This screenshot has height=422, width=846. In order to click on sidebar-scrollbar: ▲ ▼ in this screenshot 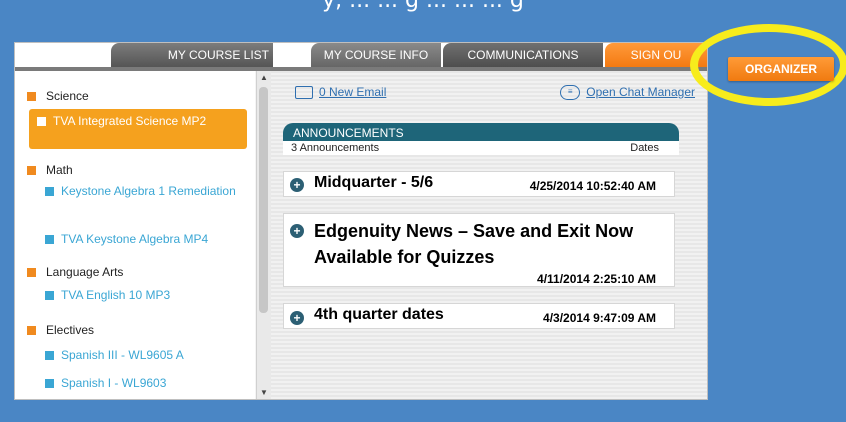, I will do `click(263, 235)`.